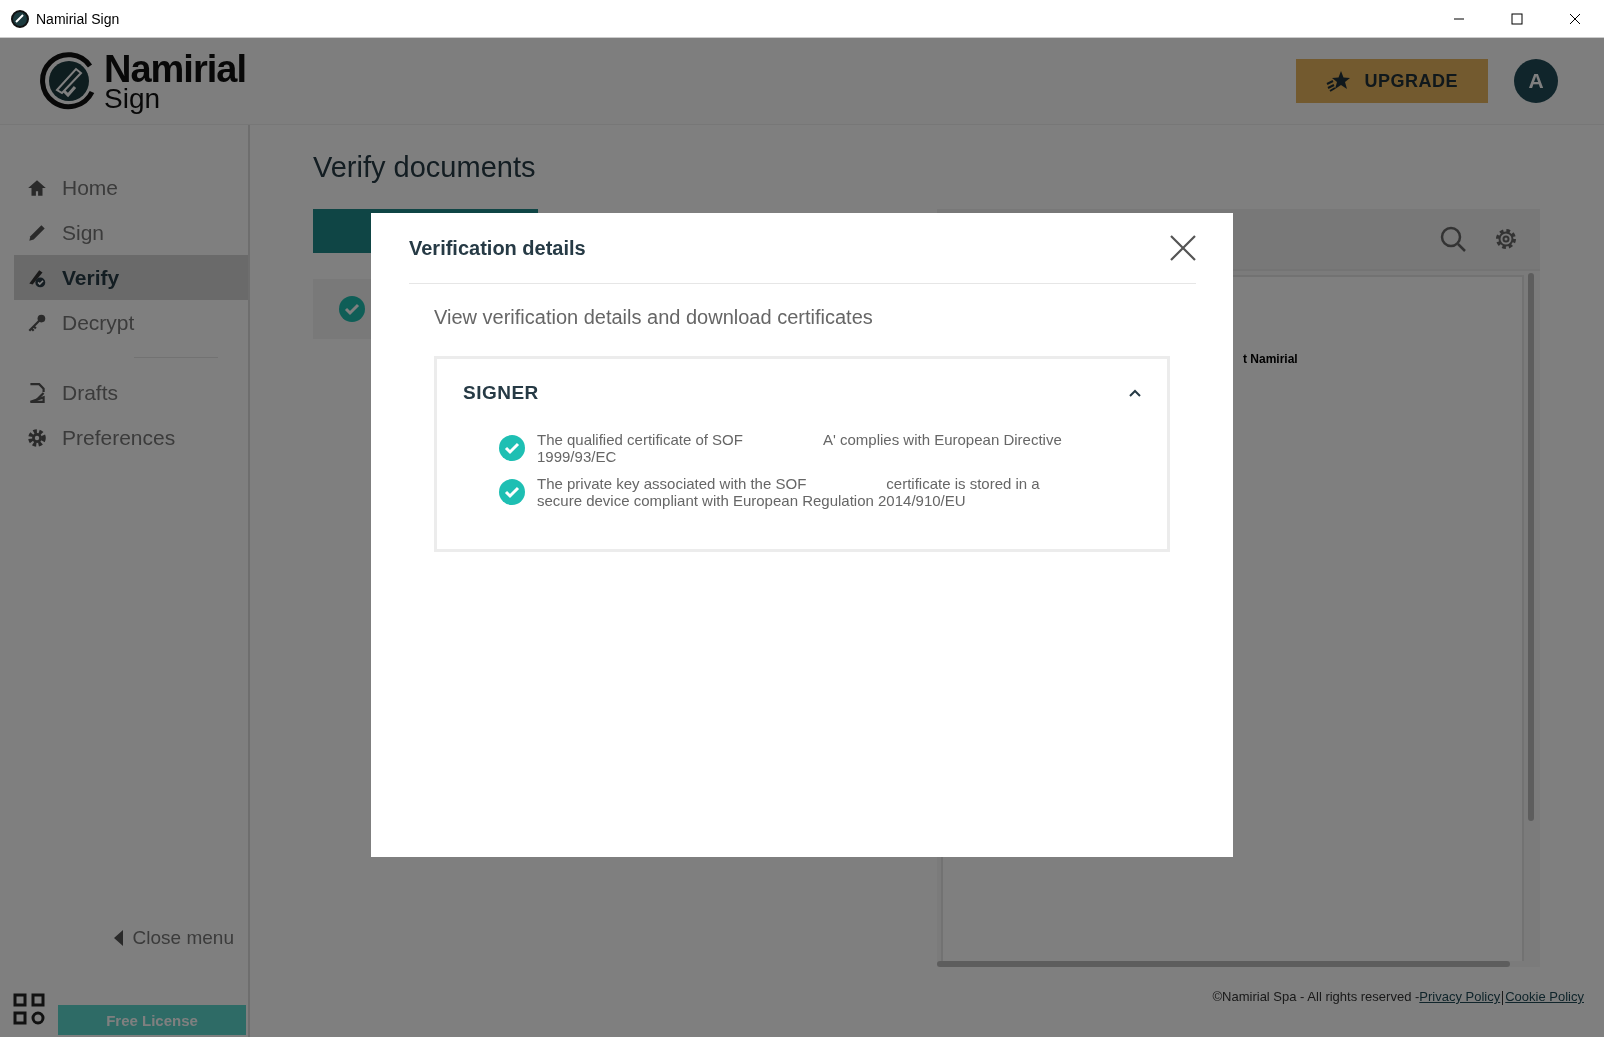 This screenshot has width=1604, height=1037. Describe the element at coordinates (131, 437) in the screenshot. I see `sidebar-item: Preferences` at that location.